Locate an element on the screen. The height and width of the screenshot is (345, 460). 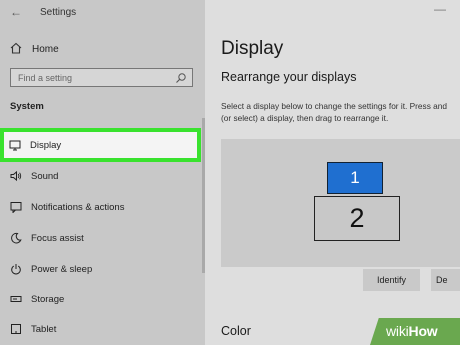
home-label: Home is located at coordinates (45, 49).